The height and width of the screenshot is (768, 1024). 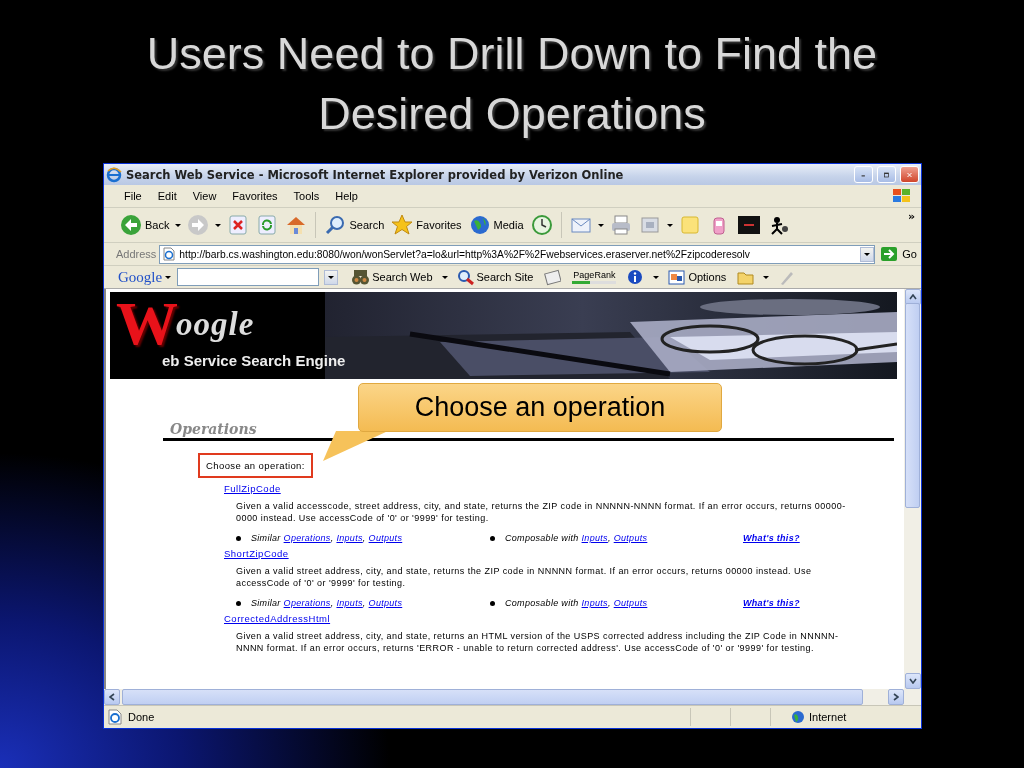 I want to click on note-icon, so click(x=689, y=225).